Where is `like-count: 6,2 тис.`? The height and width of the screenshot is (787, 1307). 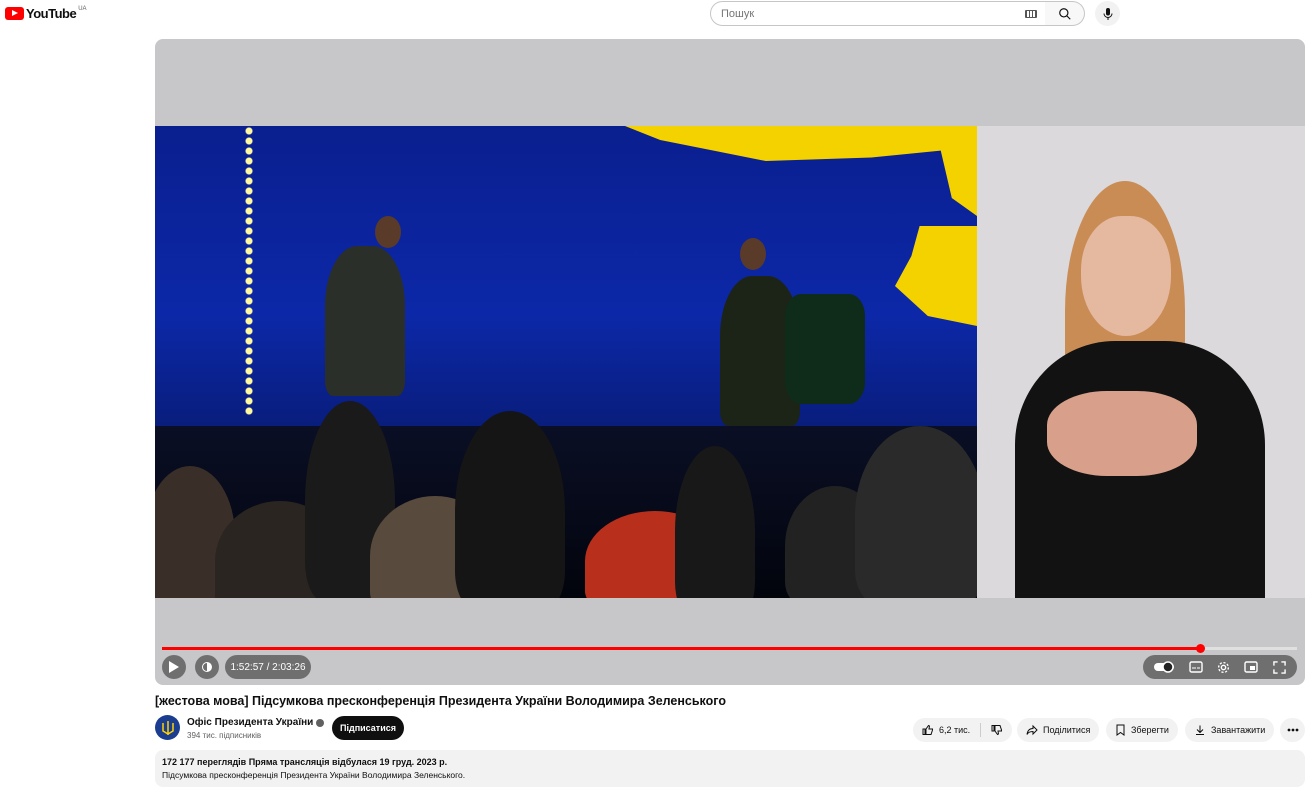 like-count: 6,2 тис. is located at coordinates (954, 730).